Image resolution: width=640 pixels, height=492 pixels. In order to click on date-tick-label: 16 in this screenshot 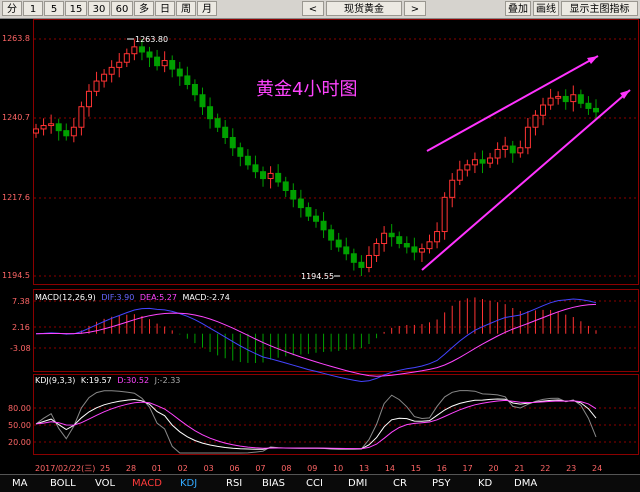, I will do `click(442, 468)`.